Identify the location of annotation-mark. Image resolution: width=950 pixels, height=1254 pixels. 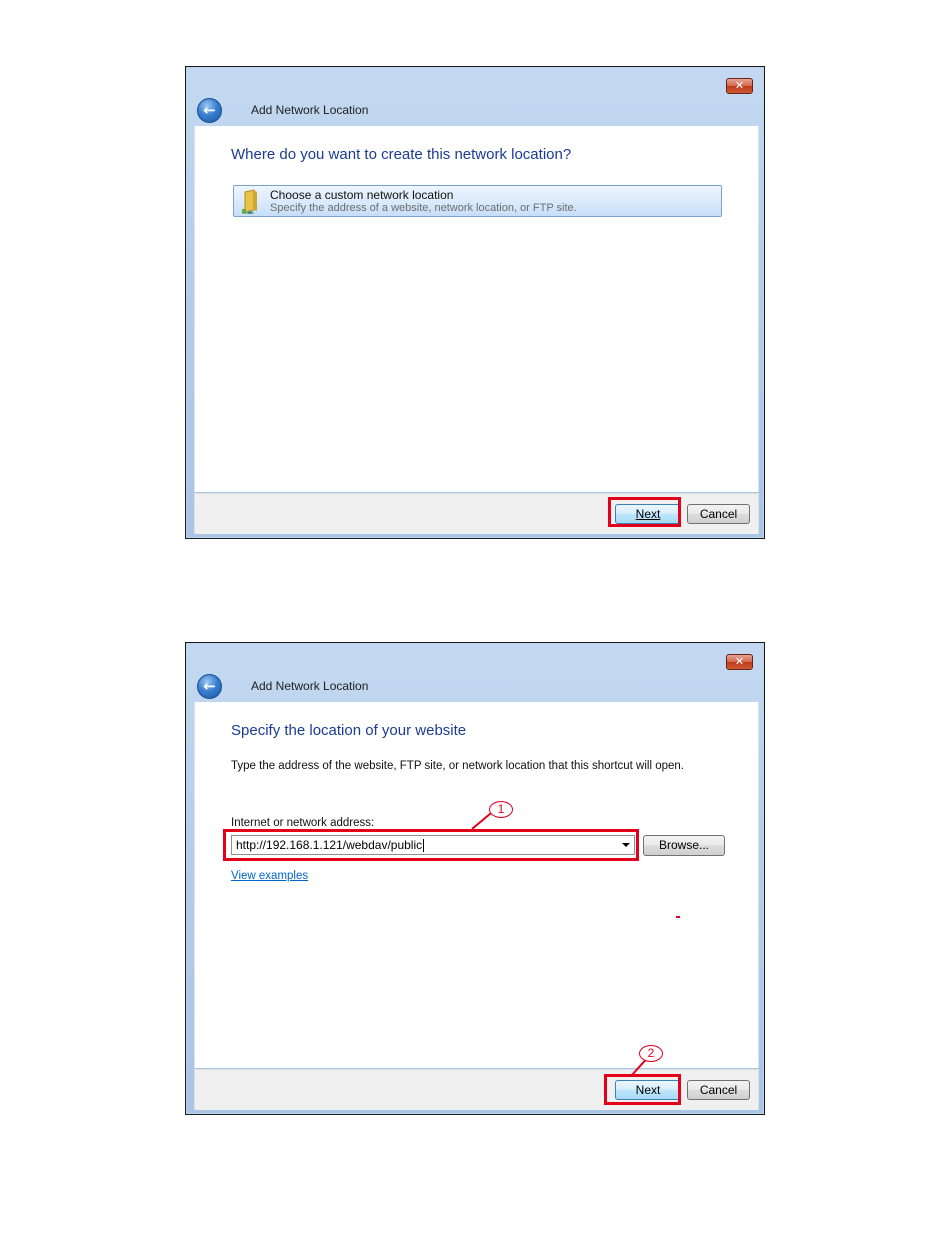
(678, 917).